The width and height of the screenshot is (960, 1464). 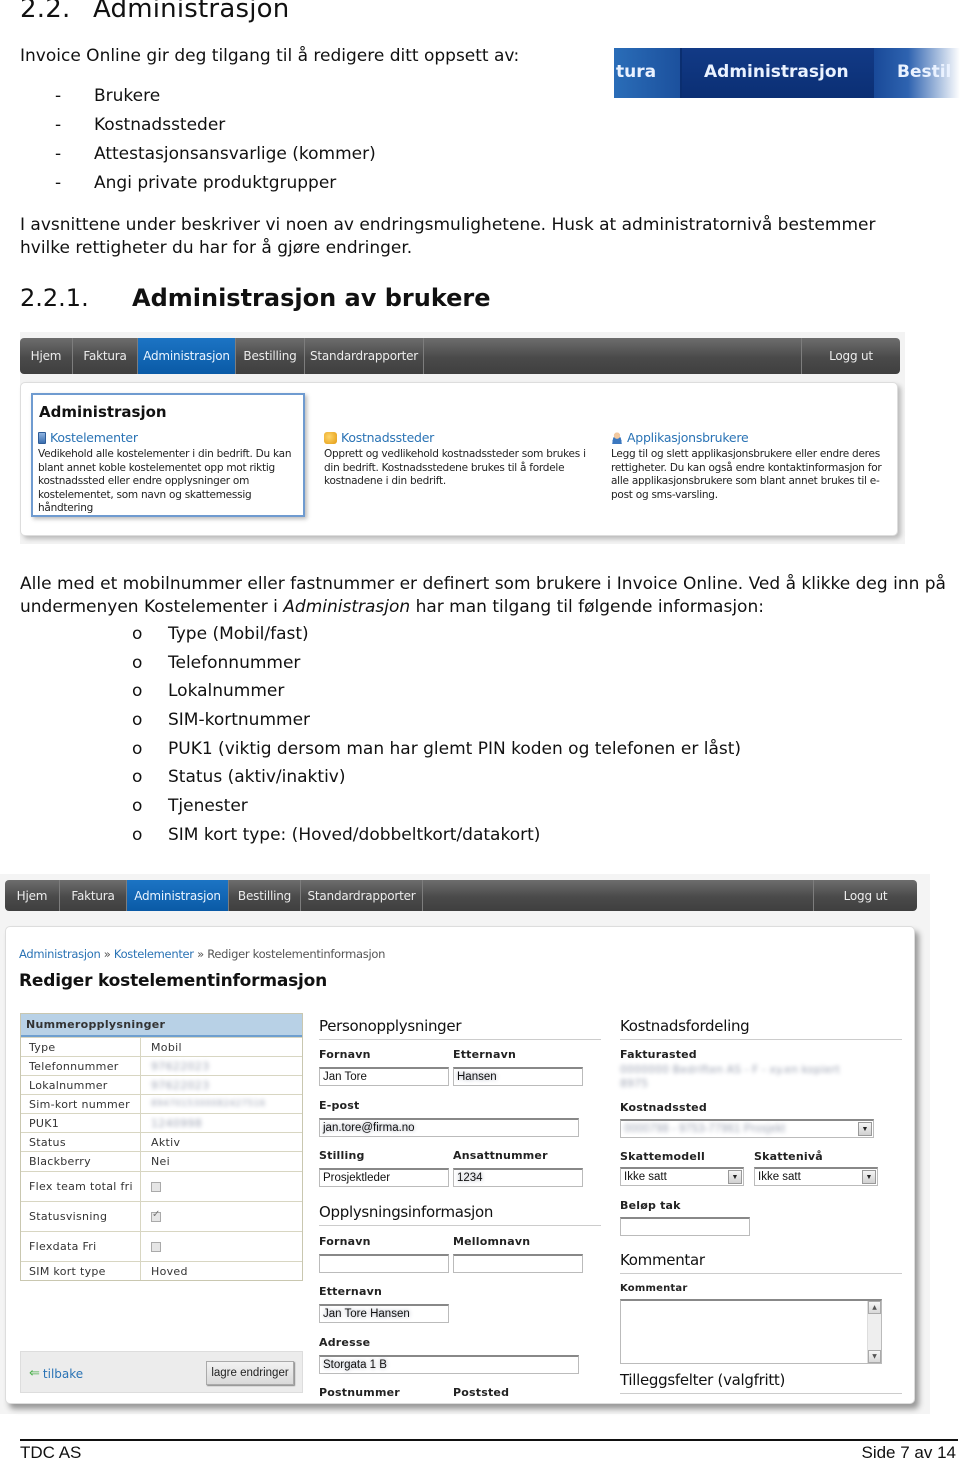 What do you see at coordinates (449, 1364) in the screenshot?
I see `adresse-input: Storgata 1 B` at bounding box center [449, 1364].